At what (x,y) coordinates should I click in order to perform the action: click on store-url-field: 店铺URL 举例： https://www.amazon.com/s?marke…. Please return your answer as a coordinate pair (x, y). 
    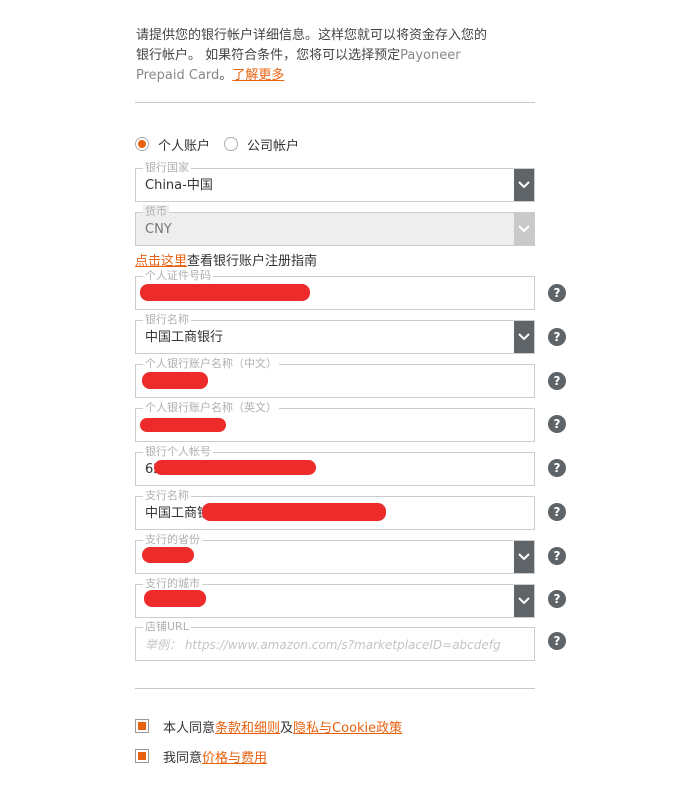
    Looking at the image, I should click on (335, 640).